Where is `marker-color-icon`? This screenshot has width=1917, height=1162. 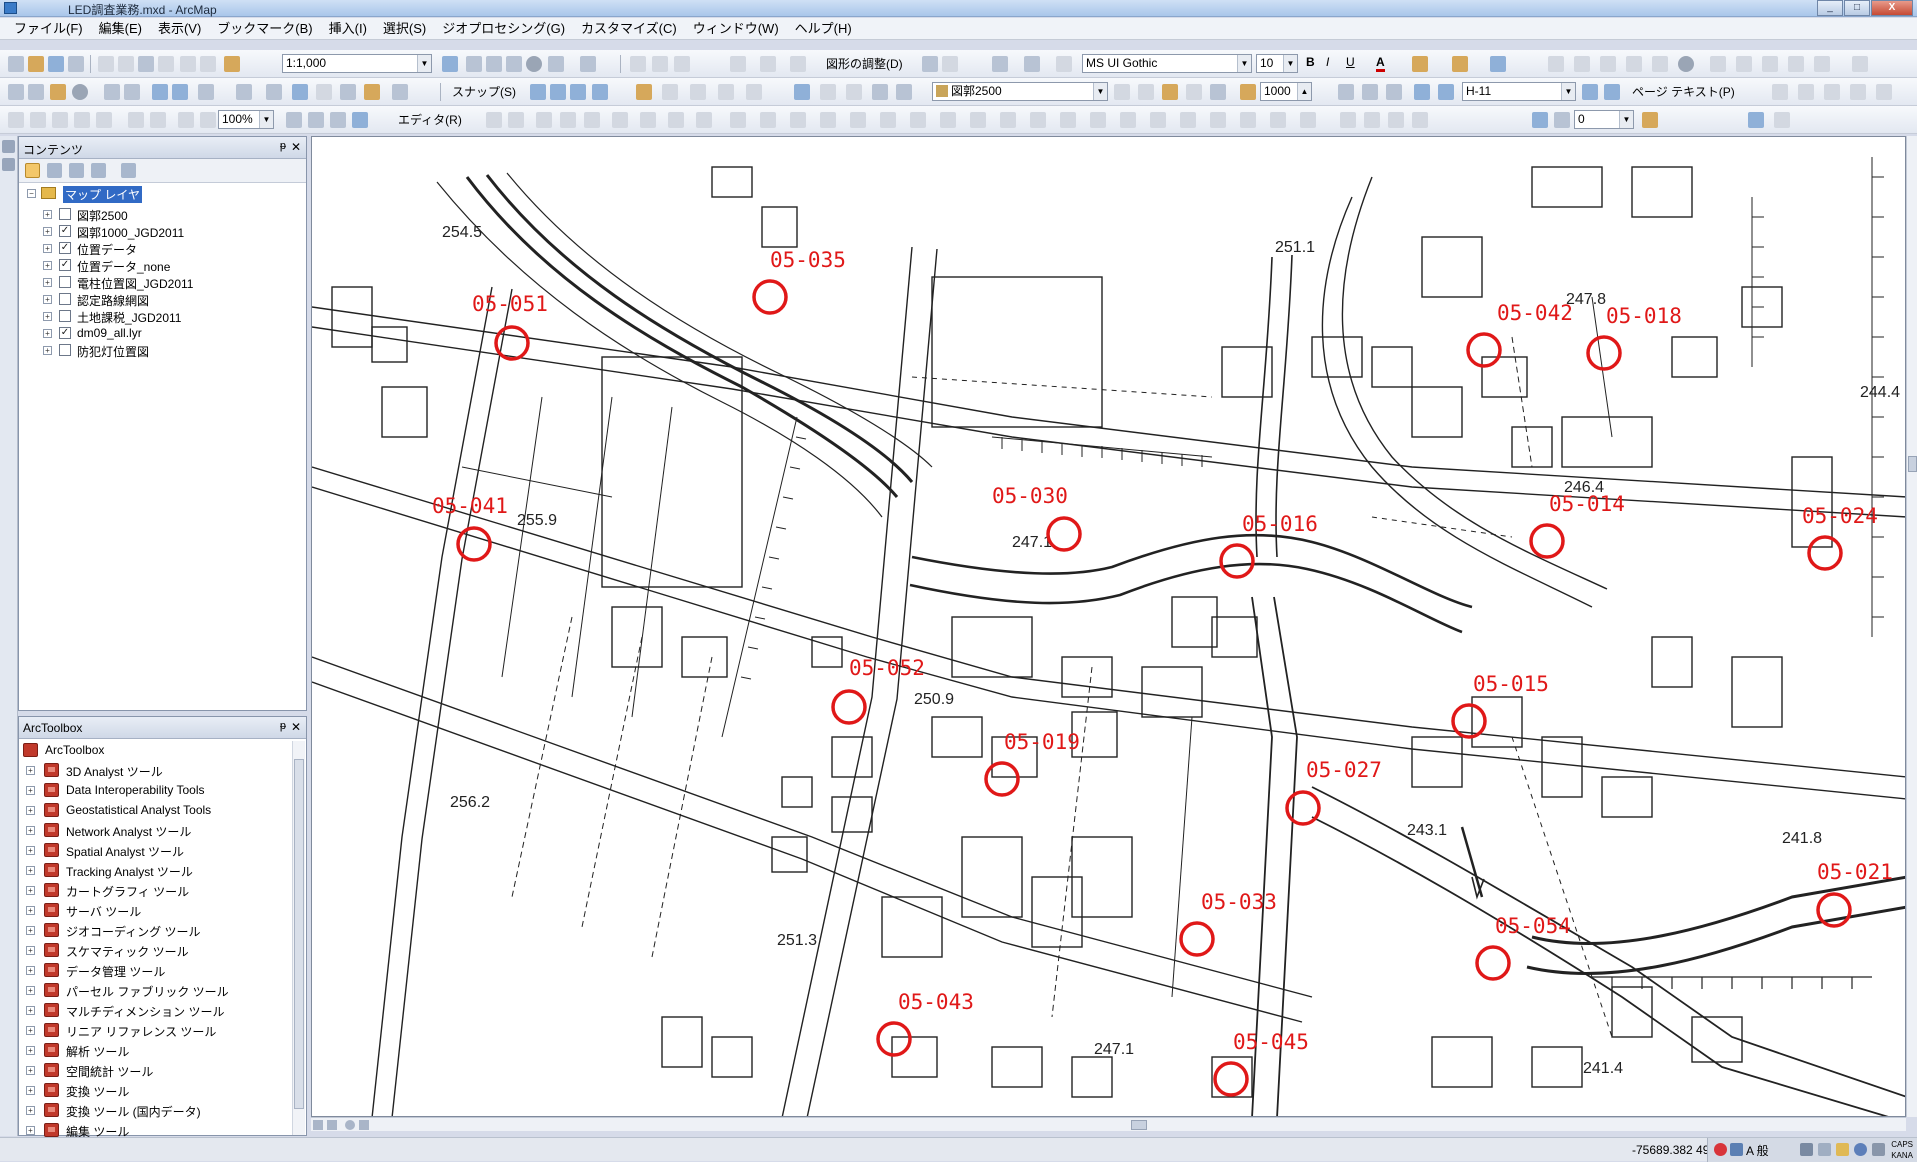 marker-color-icon is located at coordinates (1498, 64).